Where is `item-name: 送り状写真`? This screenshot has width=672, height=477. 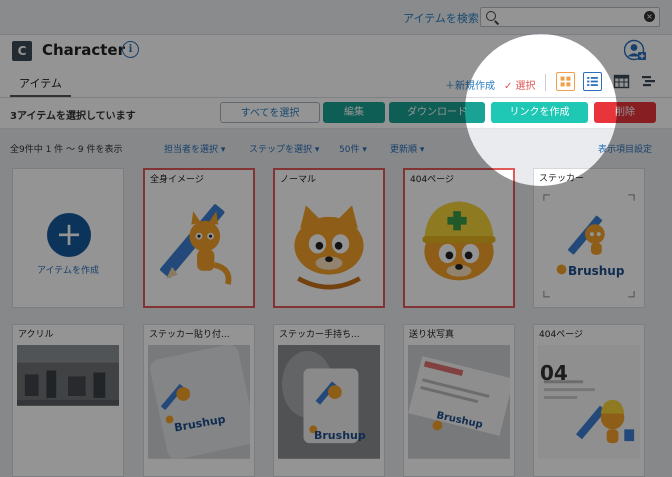
item-name: 送り状写真 is located at coordinates (432, 335).